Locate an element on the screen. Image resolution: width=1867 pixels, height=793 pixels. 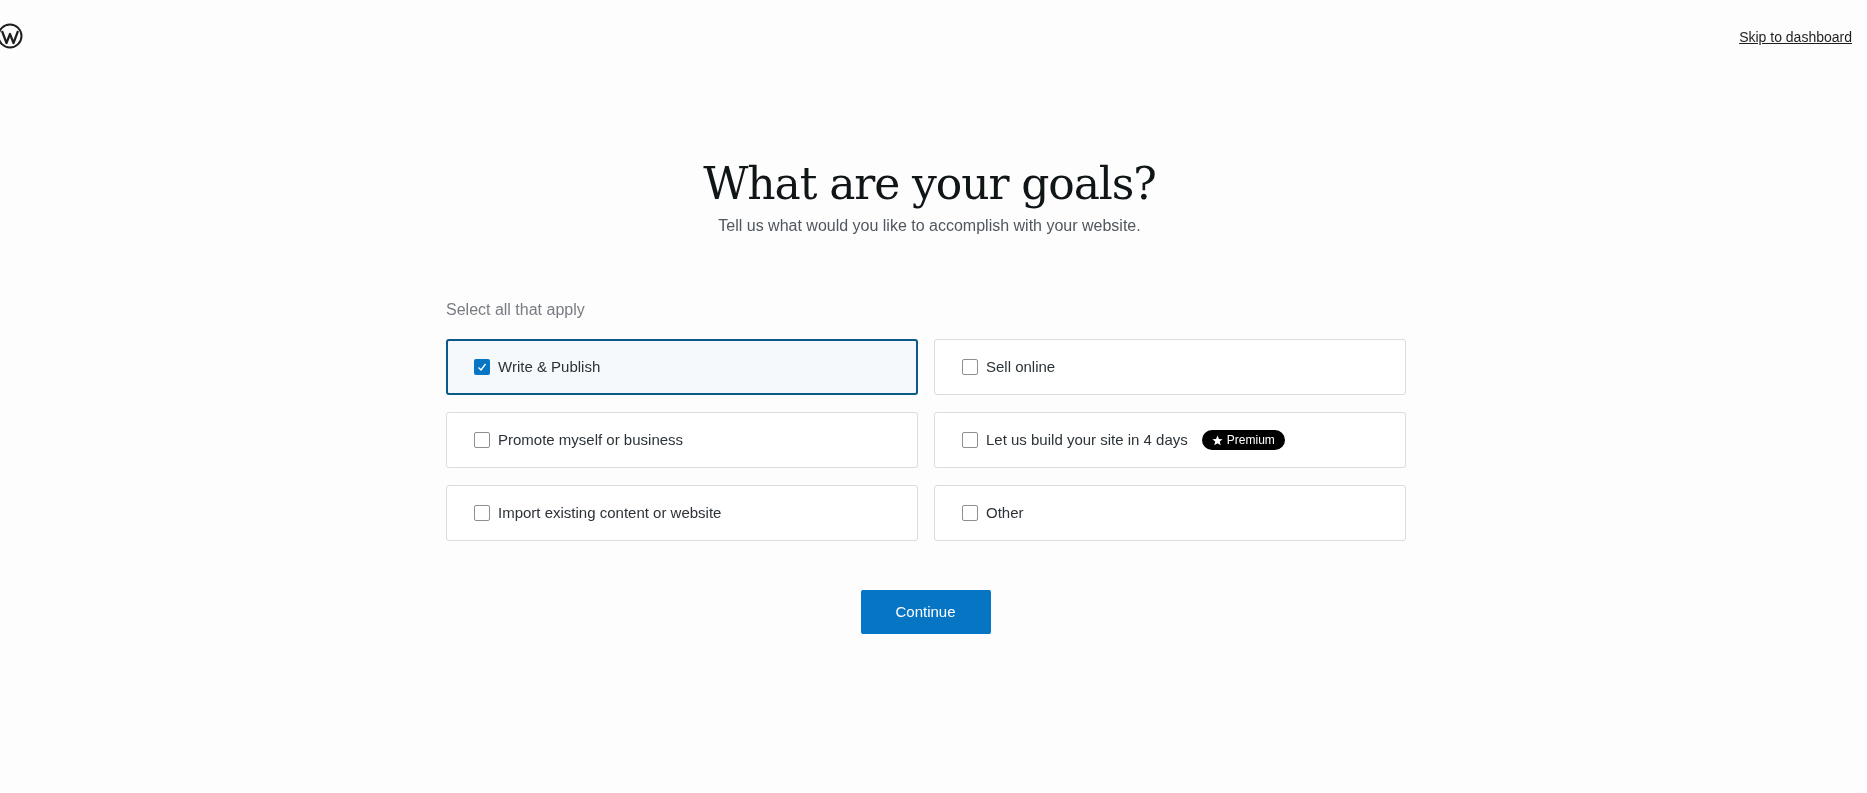
goal-option: Other is located at coordinates (1170, 513).